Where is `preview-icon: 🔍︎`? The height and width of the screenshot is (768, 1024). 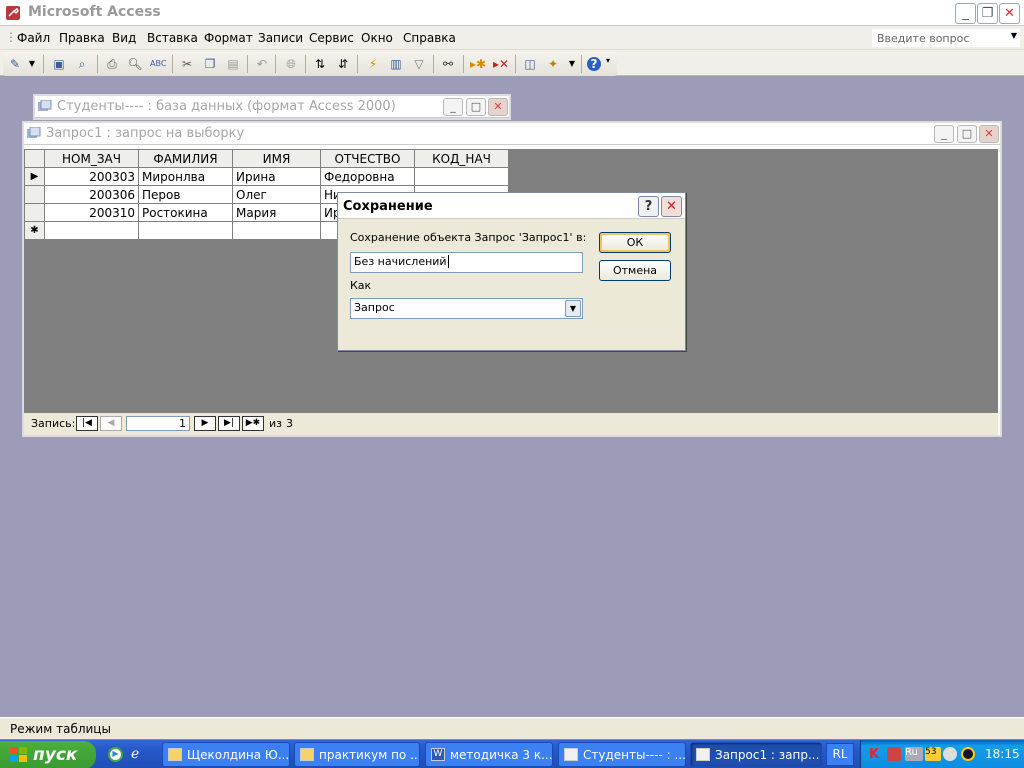
preview-icon: 🔍︎ is located at coordinates (135, 64).